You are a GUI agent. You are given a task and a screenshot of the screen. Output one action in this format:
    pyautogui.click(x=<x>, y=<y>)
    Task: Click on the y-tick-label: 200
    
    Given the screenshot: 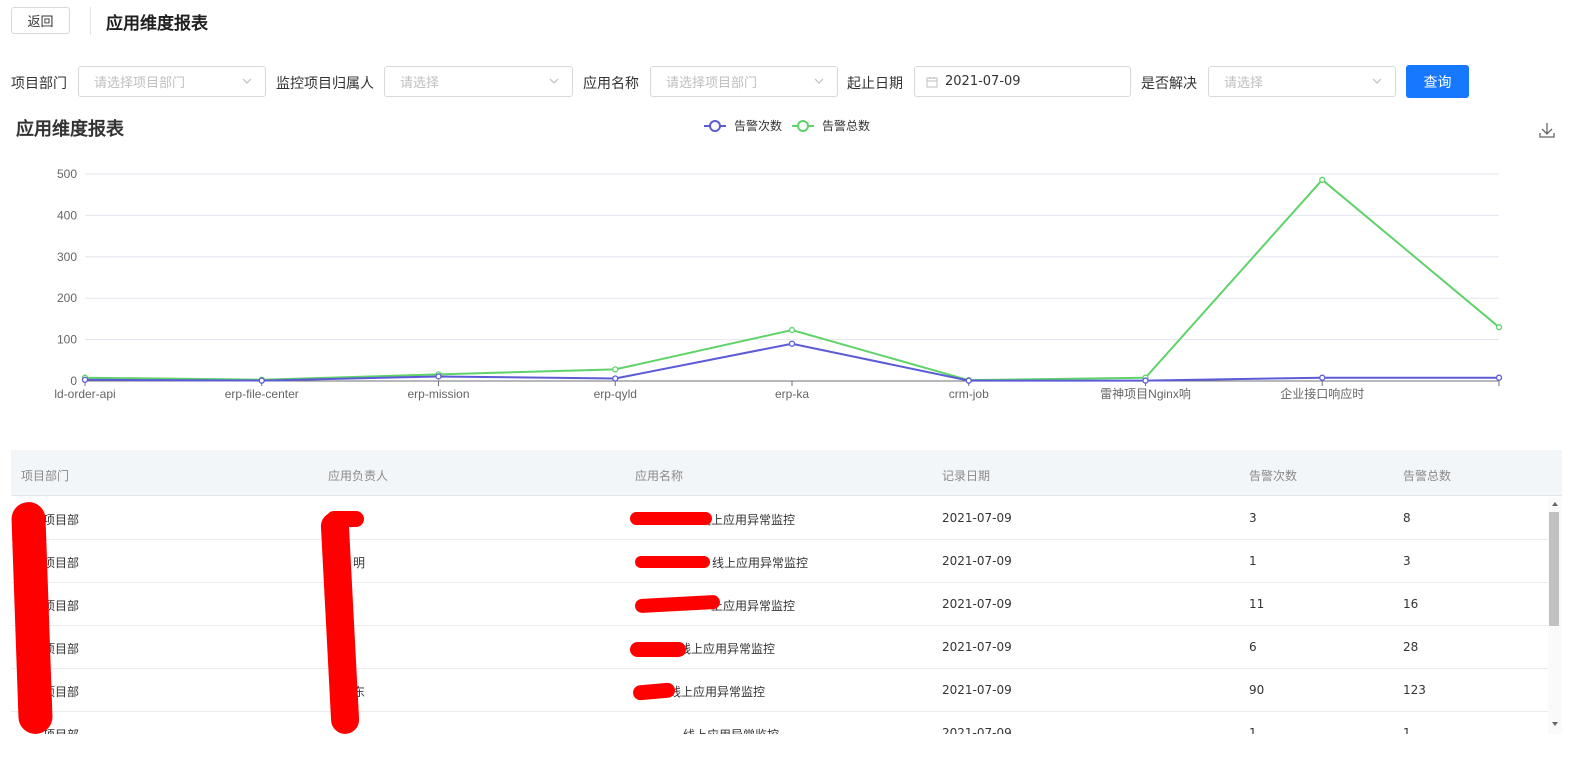 What is the action you would take?
    pyautogui.click(x=67, y=298)
    